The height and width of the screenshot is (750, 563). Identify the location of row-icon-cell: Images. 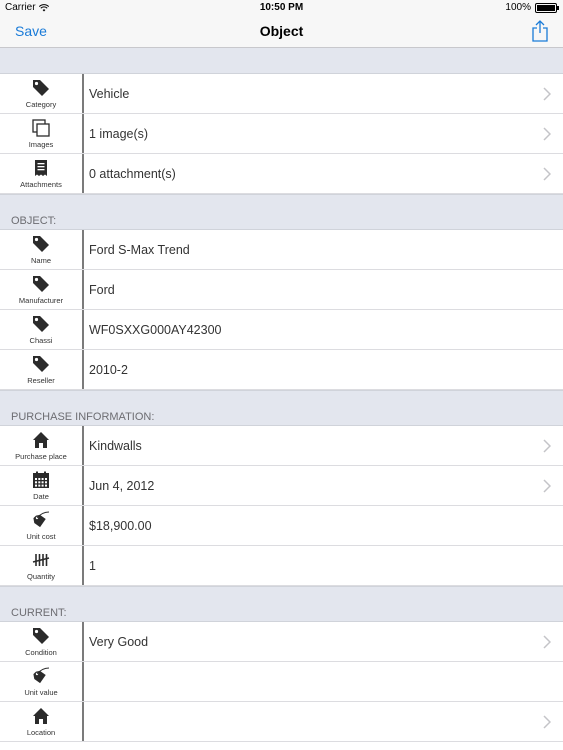
(42, 133).